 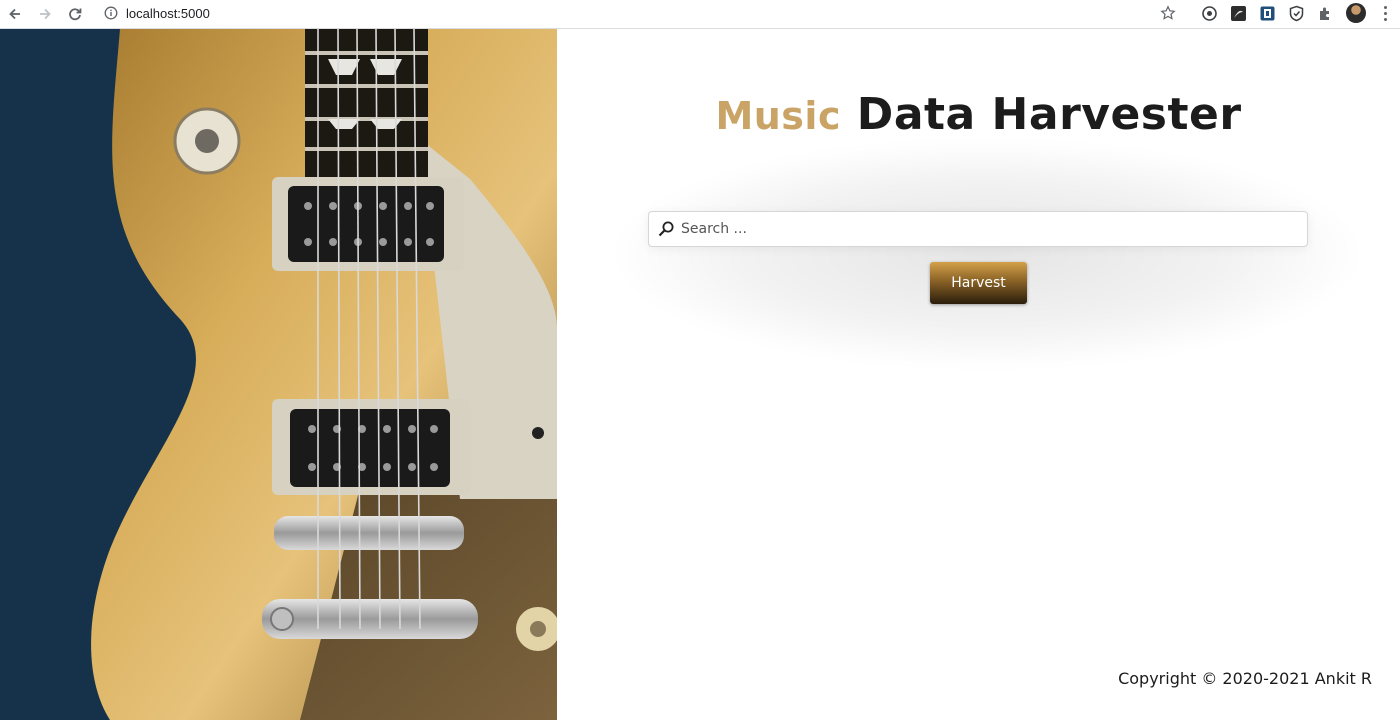 I want to click on search-icon, so click(x=666, y=229).